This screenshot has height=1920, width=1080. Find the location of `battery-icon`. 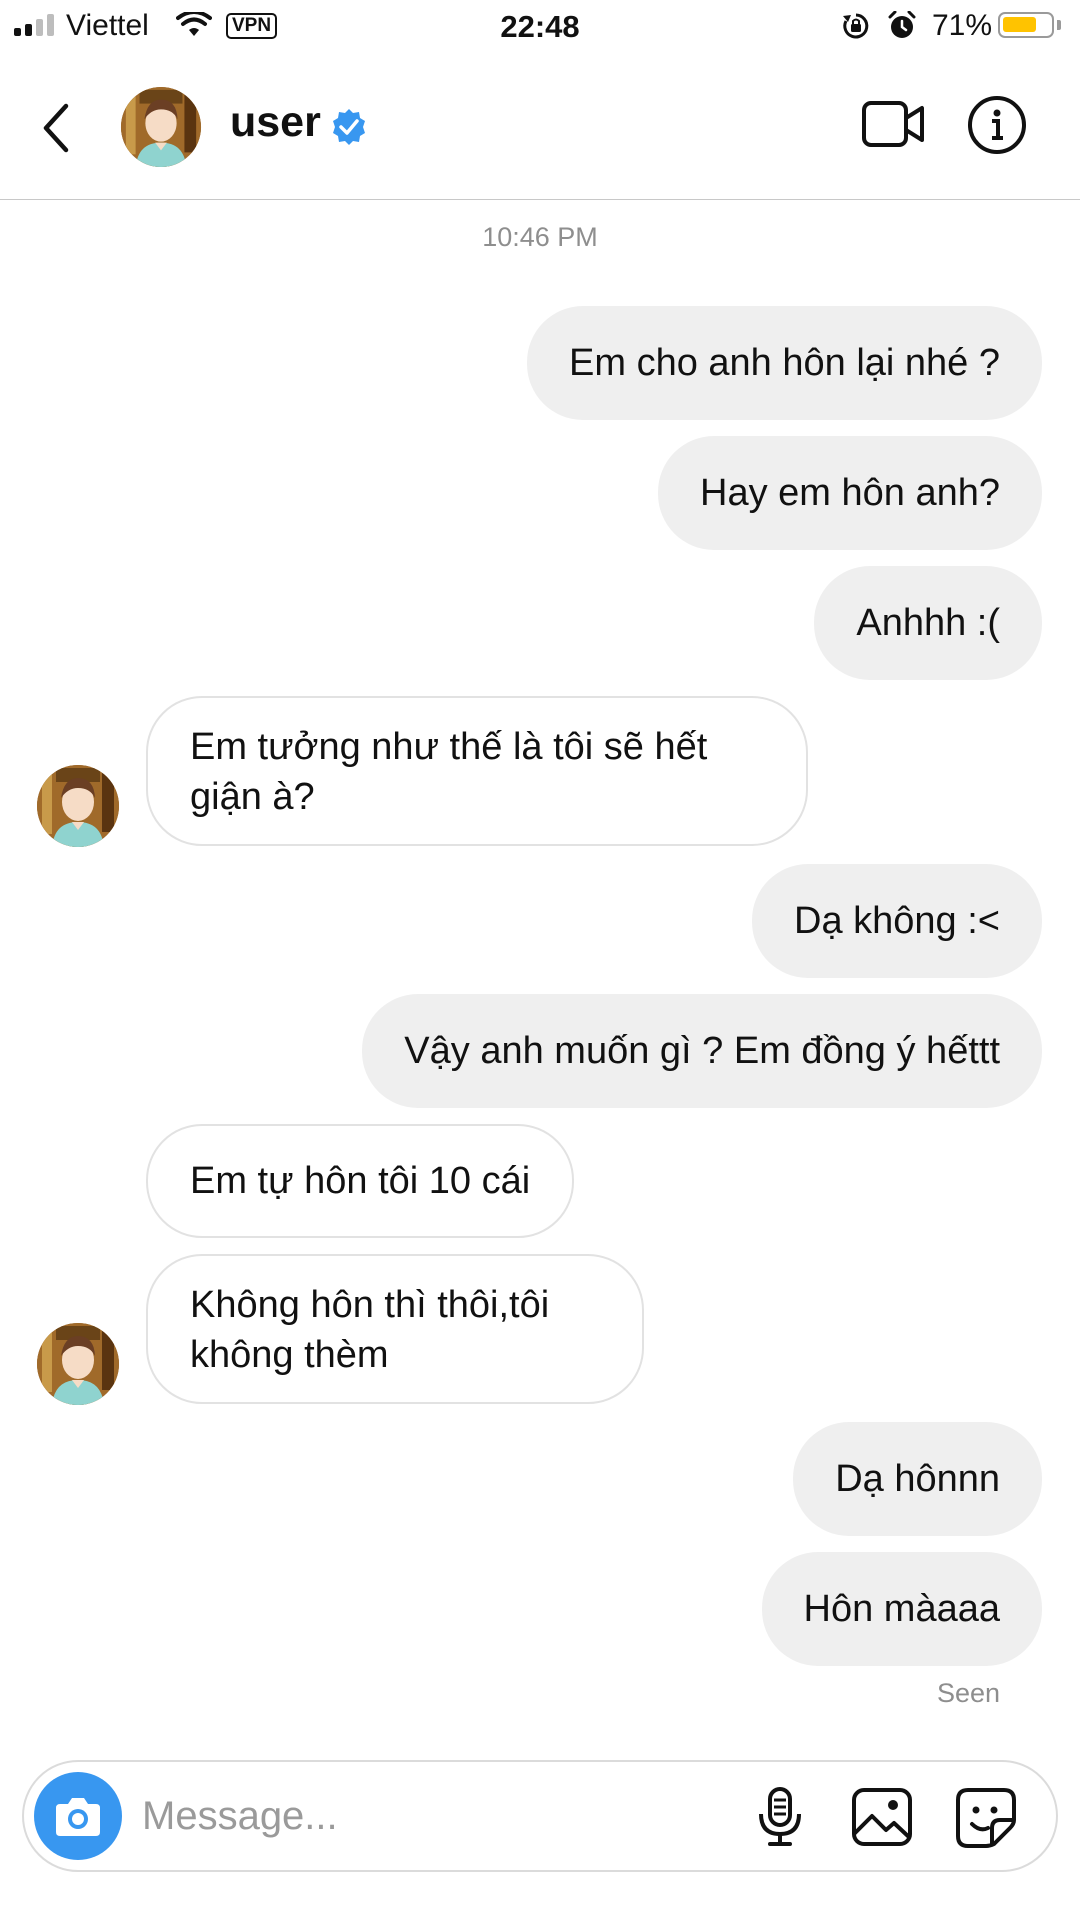

battery-icon is located at coordinates (1026, 25).